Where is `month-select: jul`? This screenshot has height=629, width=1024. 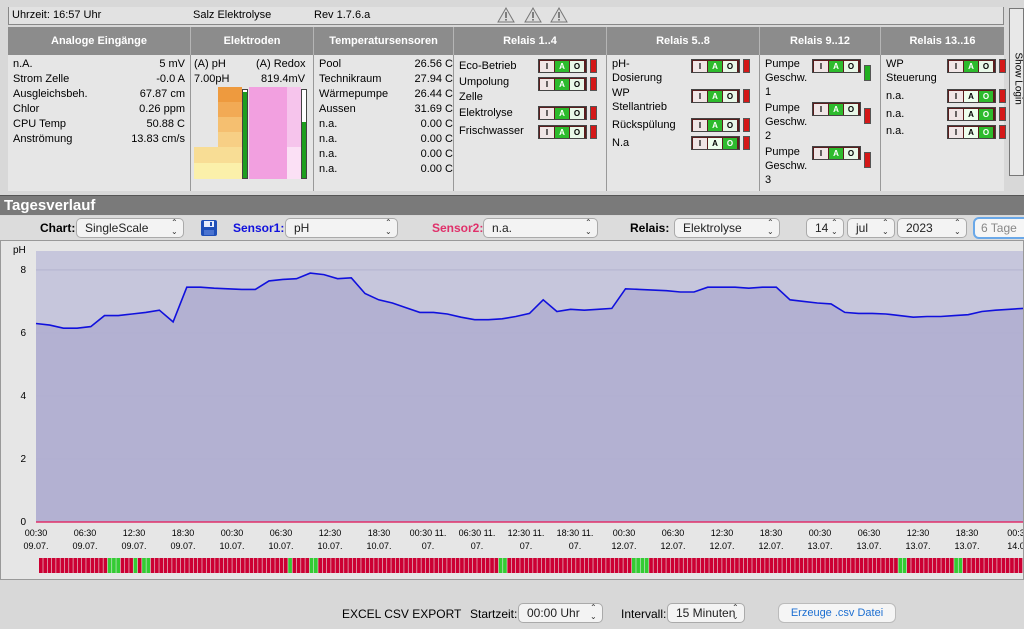 month-select: jul is located at coordinates (871, 228).